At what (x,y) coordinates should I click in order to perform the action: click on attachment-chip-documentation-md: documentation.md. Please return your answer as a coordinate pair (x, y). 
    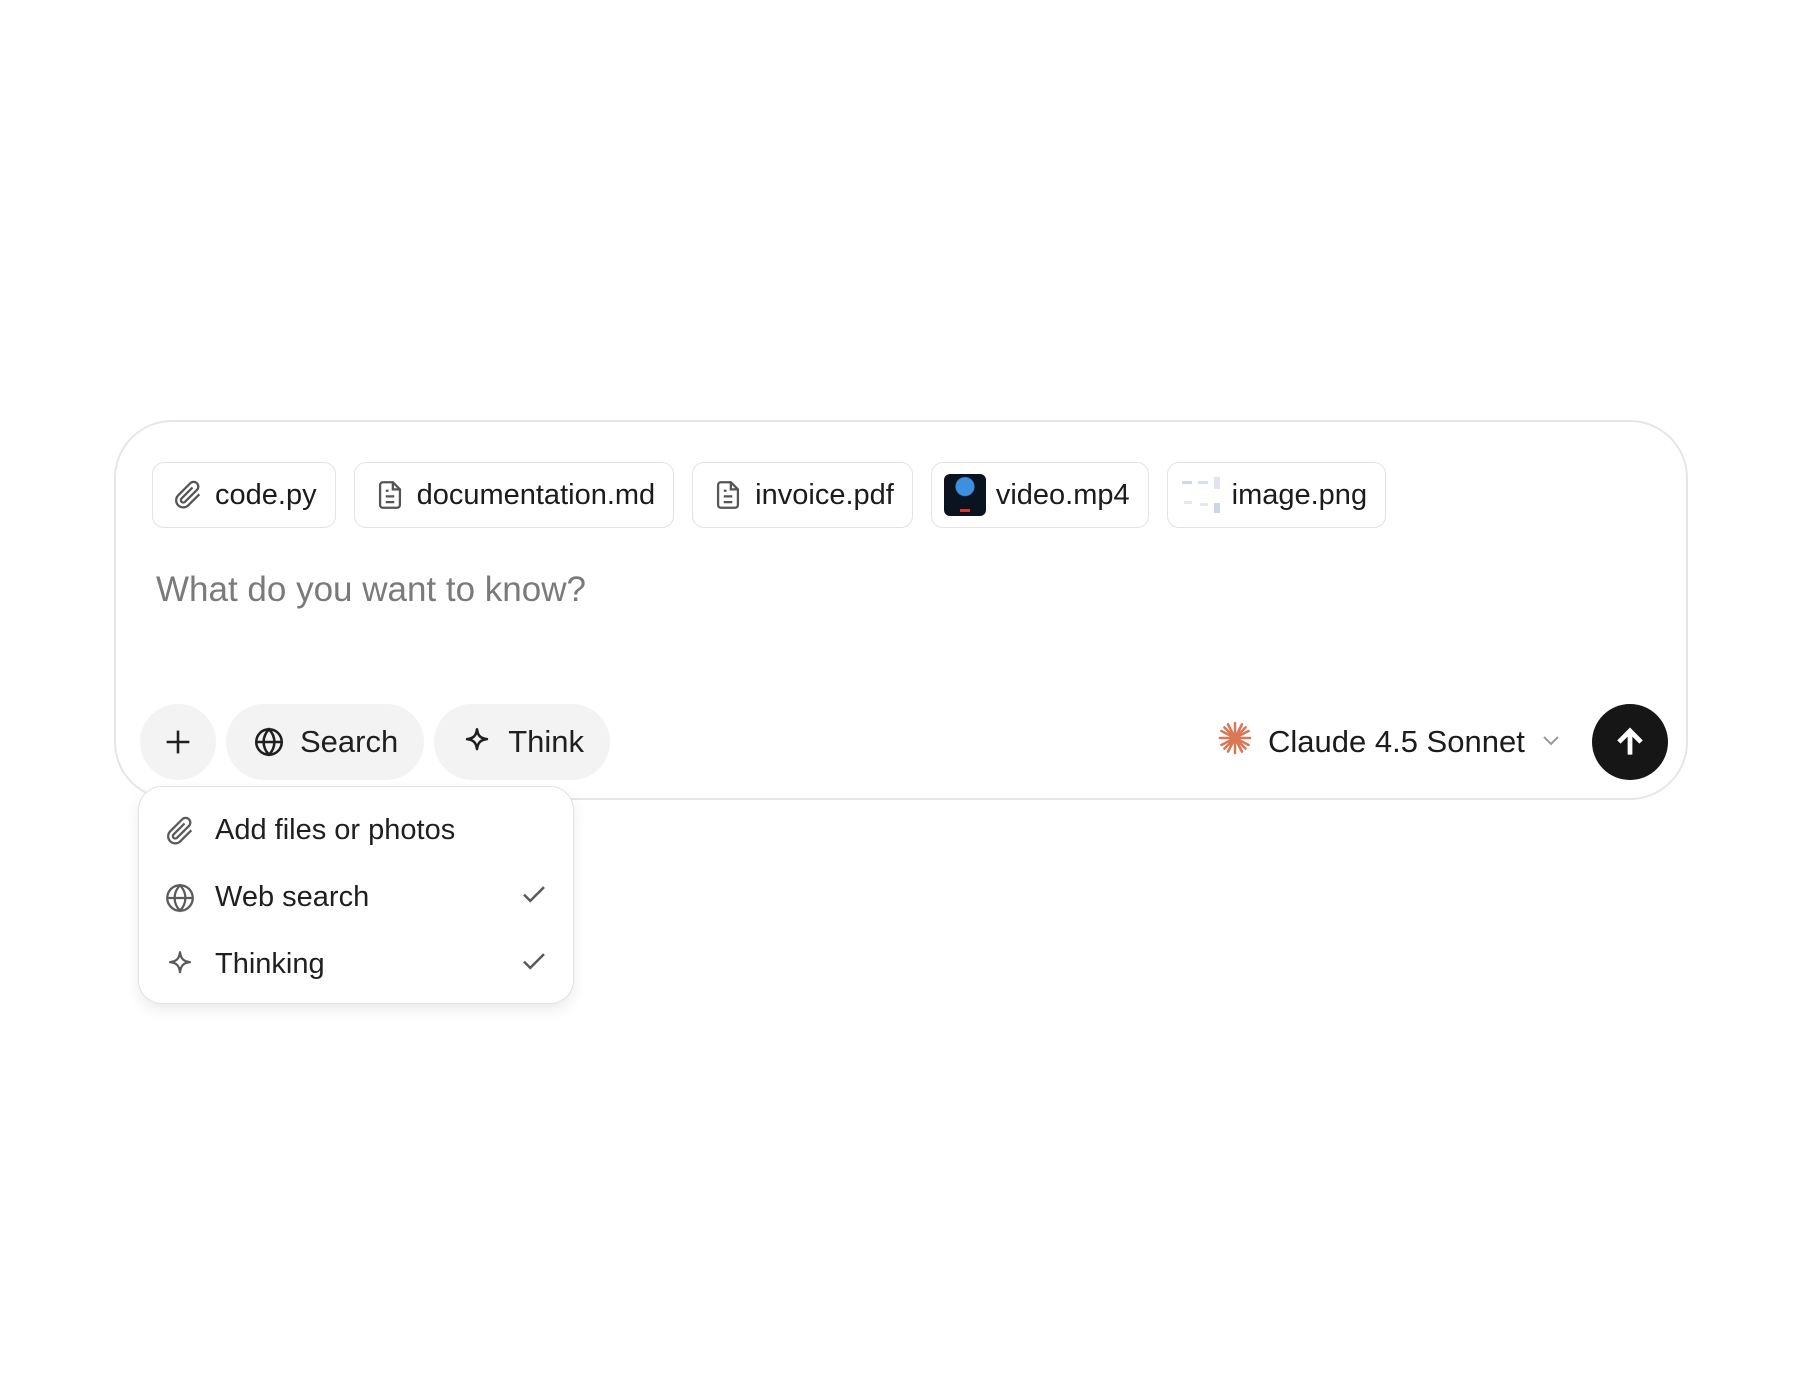
    Looking at the image, I should click on (514, 495).